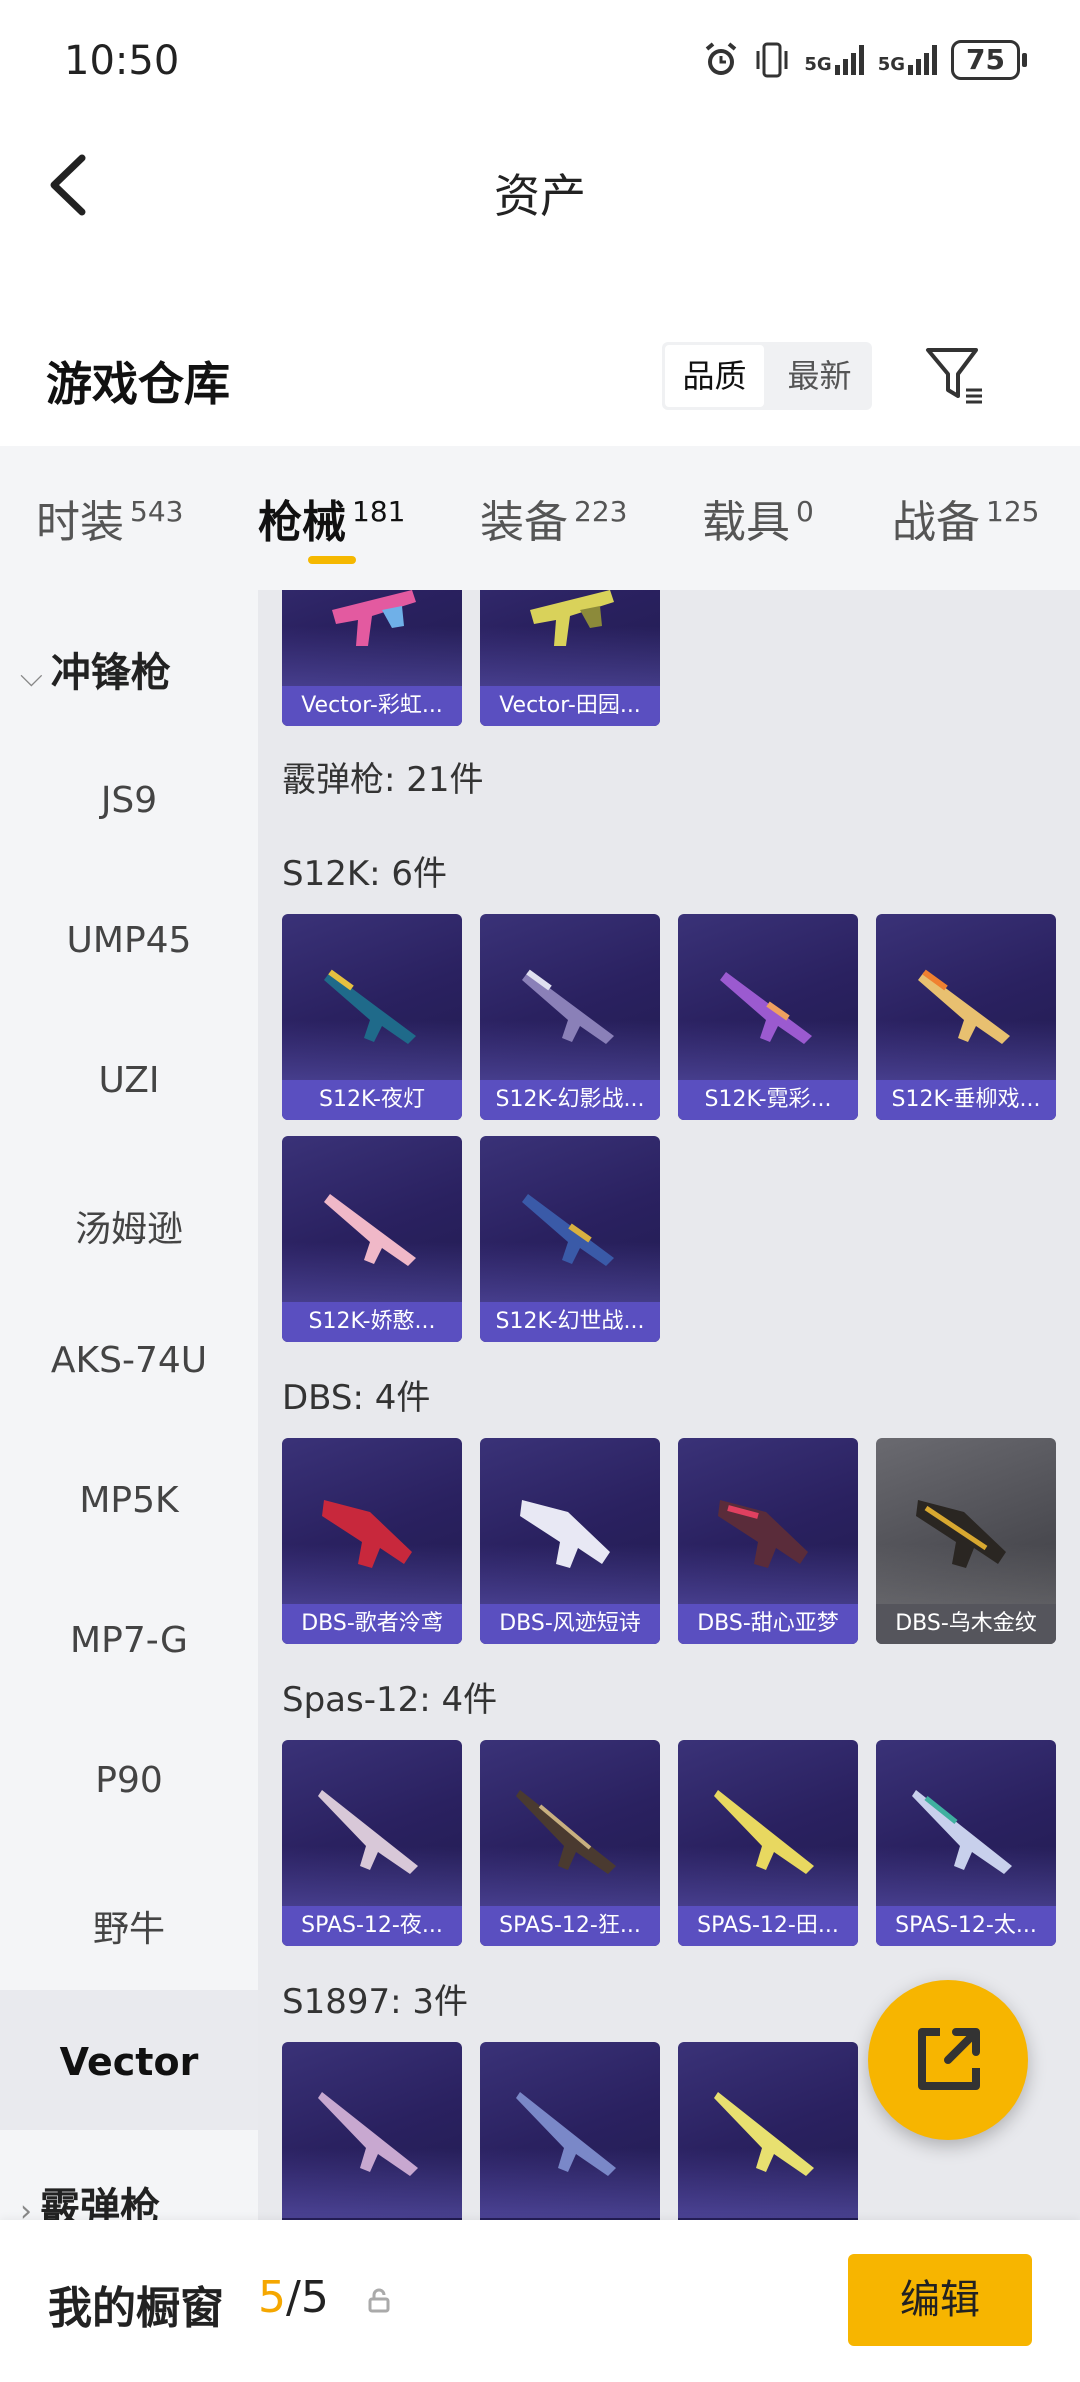 This screenshot has height=2382, width=1080. Describe the element at coordinates (965, 518) in the screenshot. I see `tab-supplies: 战备 125` at that location.